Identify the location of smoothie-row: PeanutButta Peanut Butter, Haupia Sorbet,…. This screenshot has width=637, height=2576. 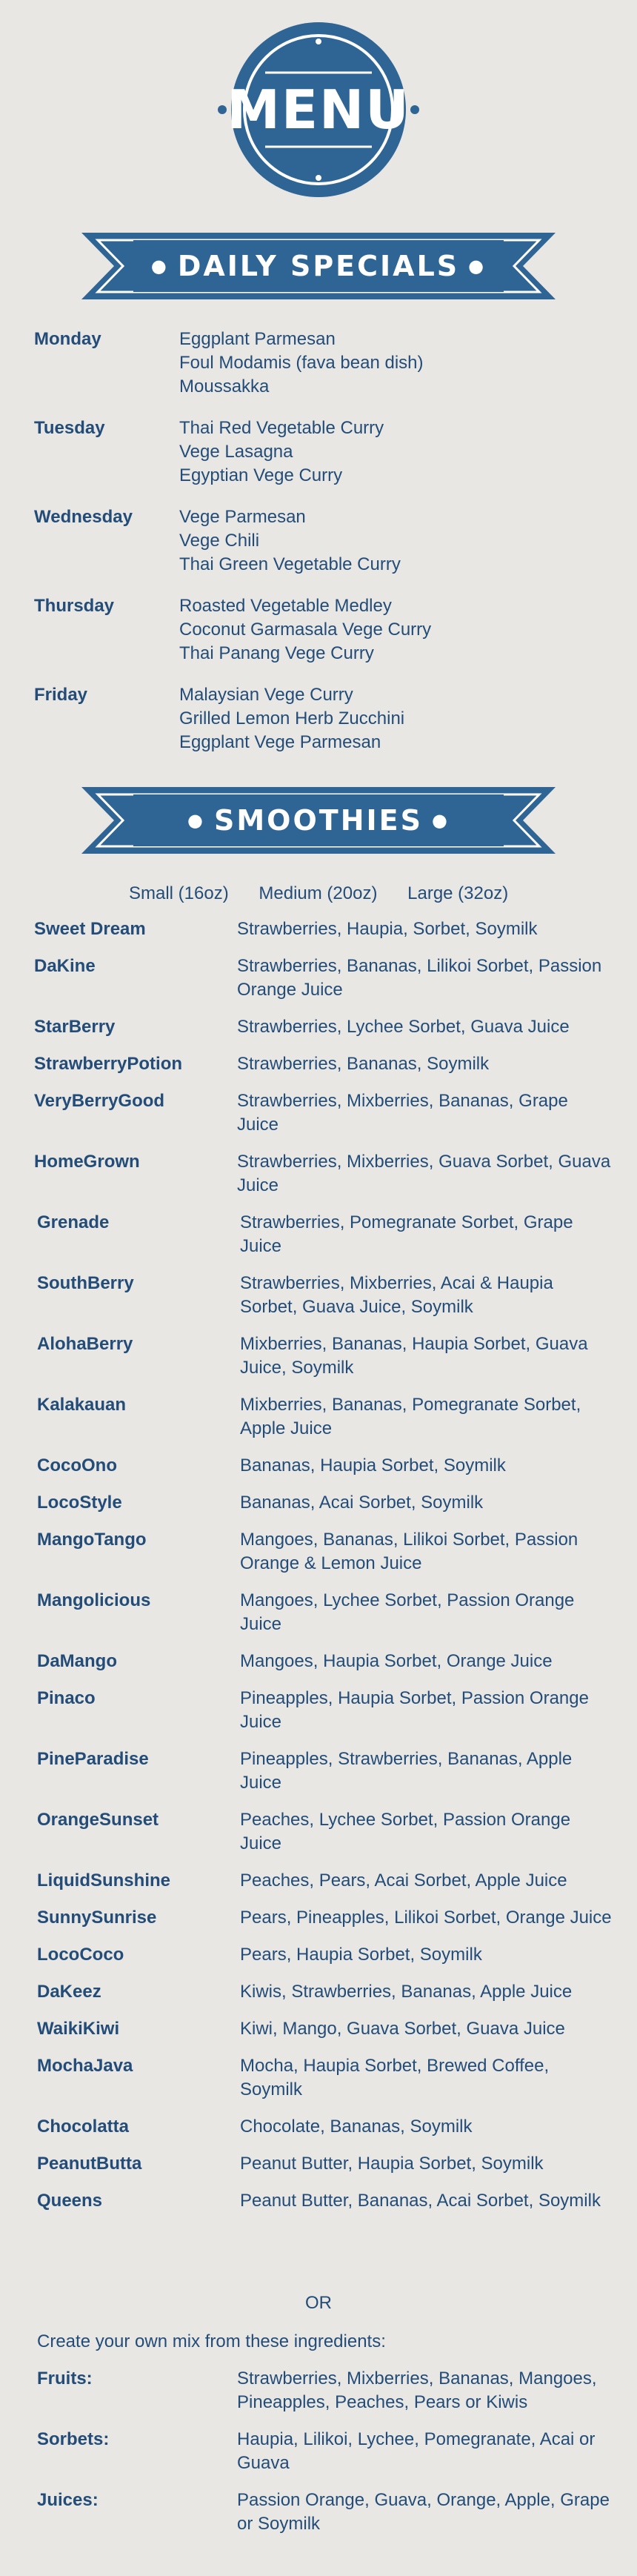
(323, 2164).